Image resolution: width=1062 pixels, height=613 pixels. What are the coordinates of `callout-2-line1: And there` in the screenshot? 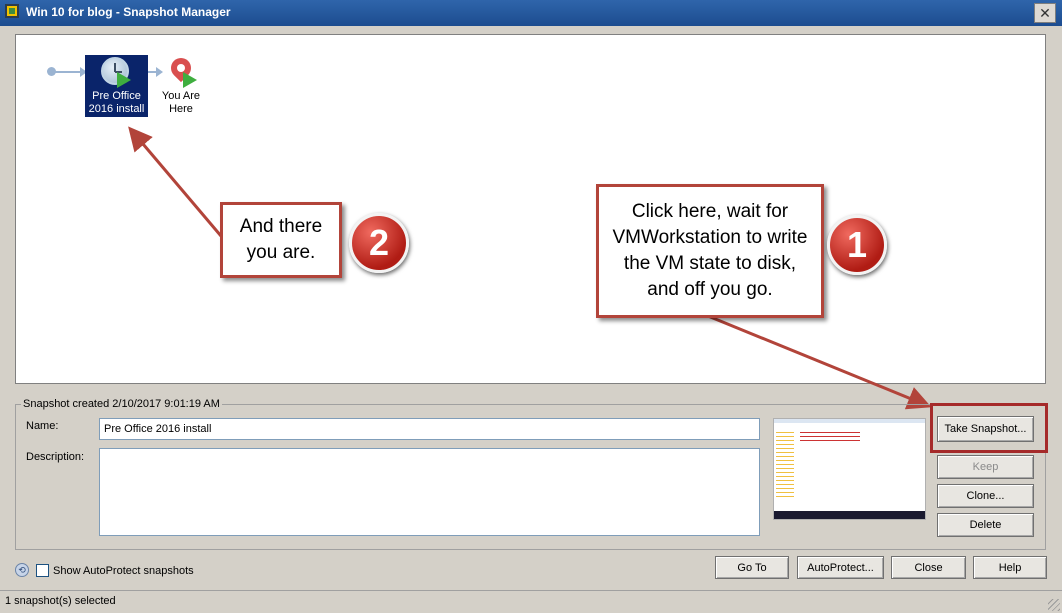 It's located at (281, 226).